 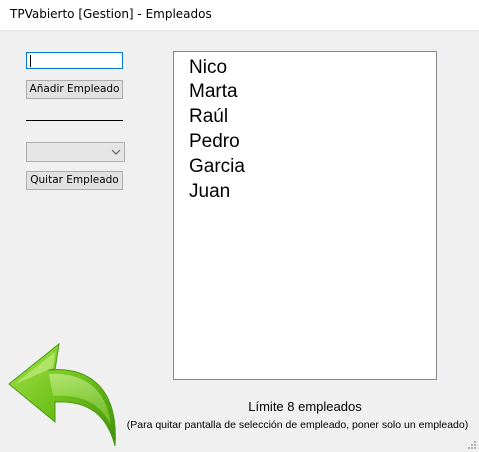 What do you see at coordinates (30, 61) in the screenshot?
I see `text-caret` at bounding box center [30, 61].